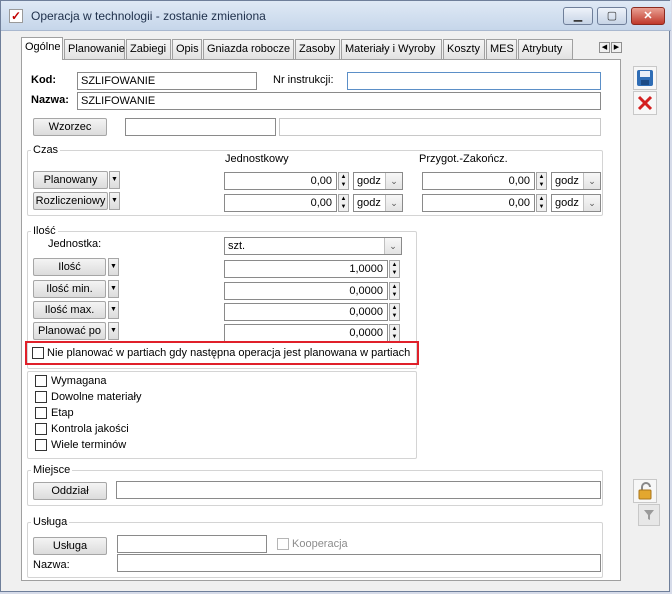 This screenshot has height=594, width=672. What do you see at coordinates (320, 544) in the screenshot?
I see `kooperacja-label: Kooperacja` at bounding box center [320, 544].